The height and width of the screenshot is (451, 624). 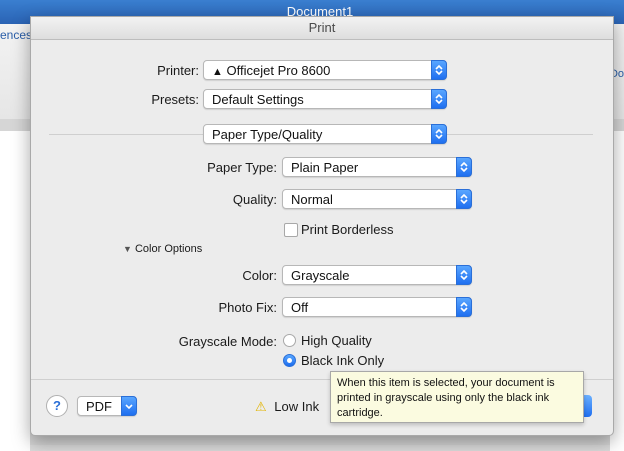 What do you see at coordinates (325, 99) in the screenshot?
I see `presets-popup: Default Settings` at bounding box center [325, 99].